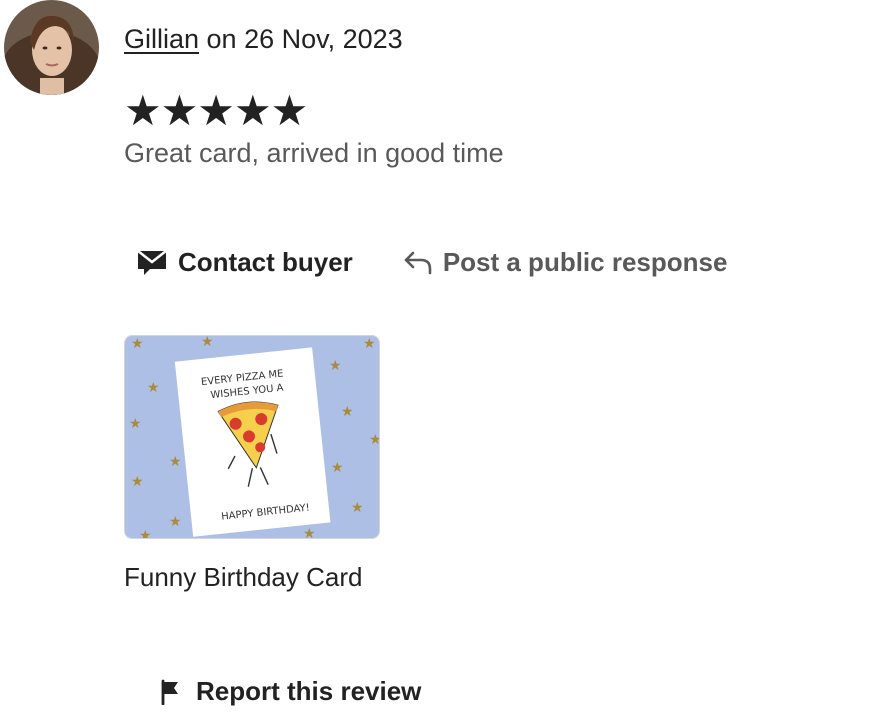  I want to click on review-meta: Gillian on 26 Nov, 2023, so click(263, 39).